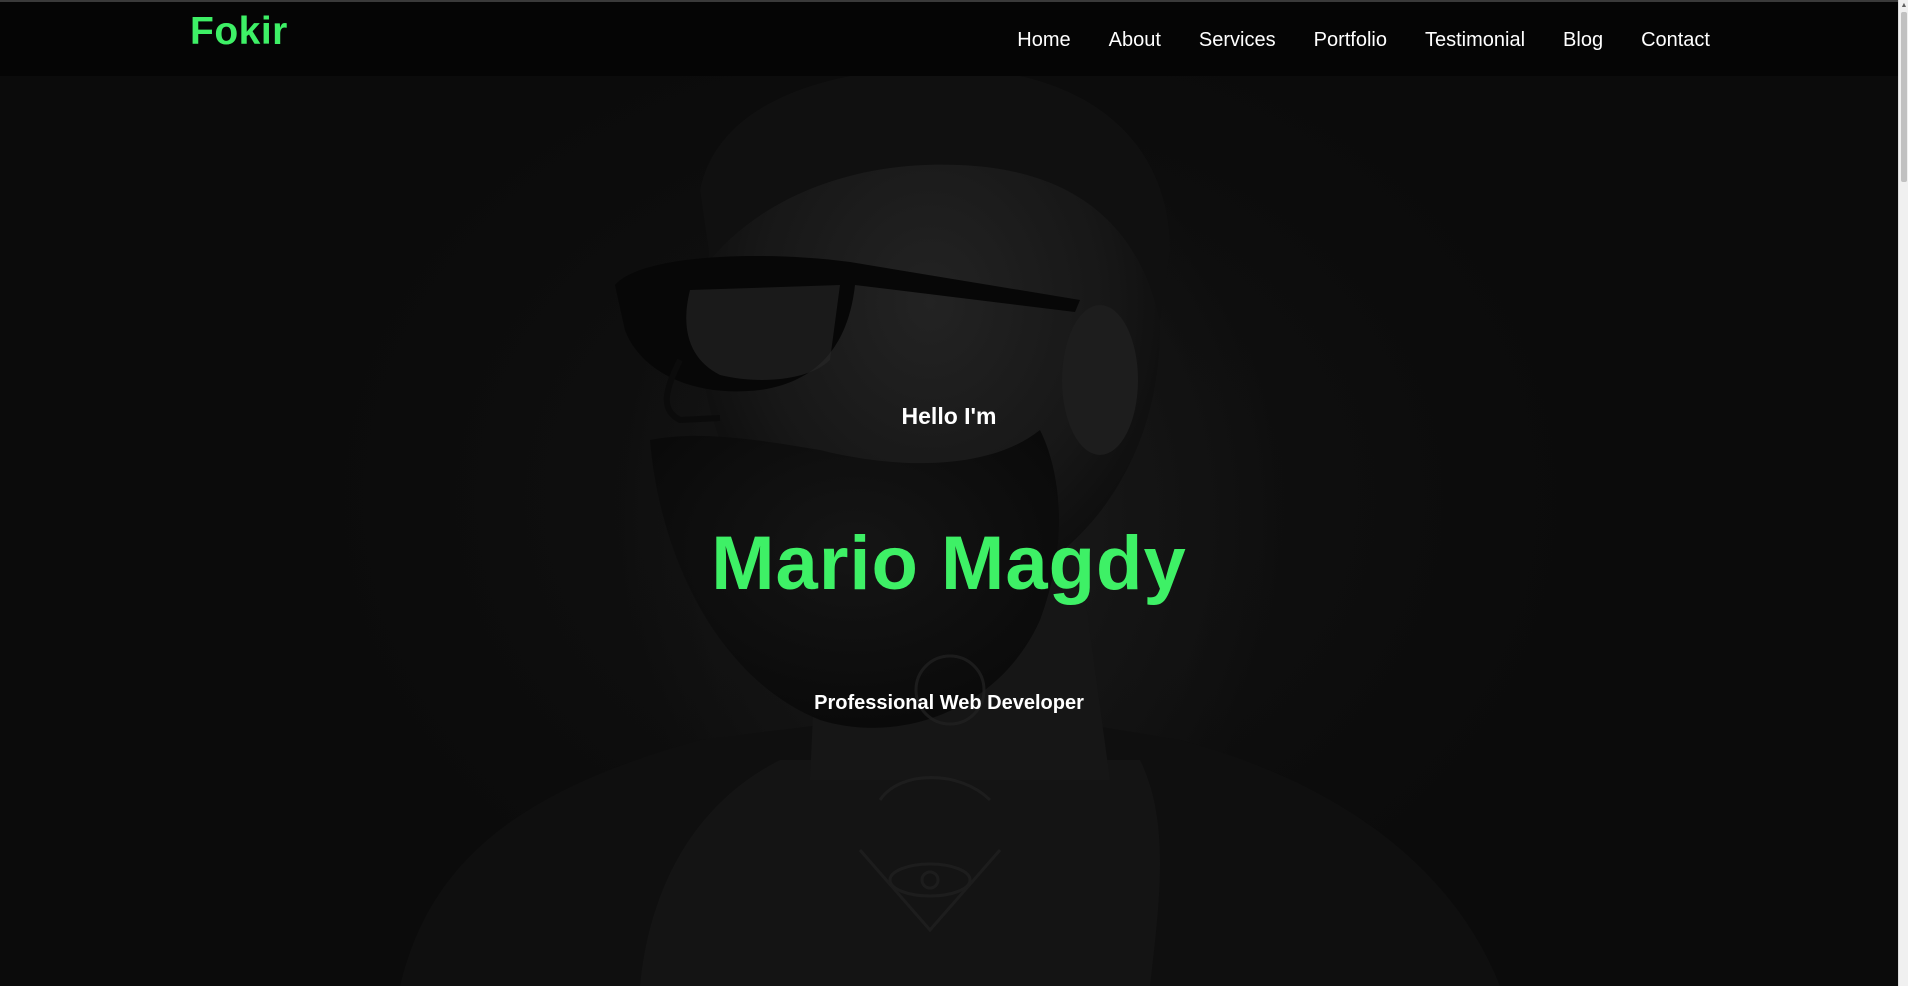 This screenshot has height=986, width=1908. What do you see at coordinates (239, 32) in the screenshot?
I see `site-logo: Fokir` at bounding box center [239, 32].